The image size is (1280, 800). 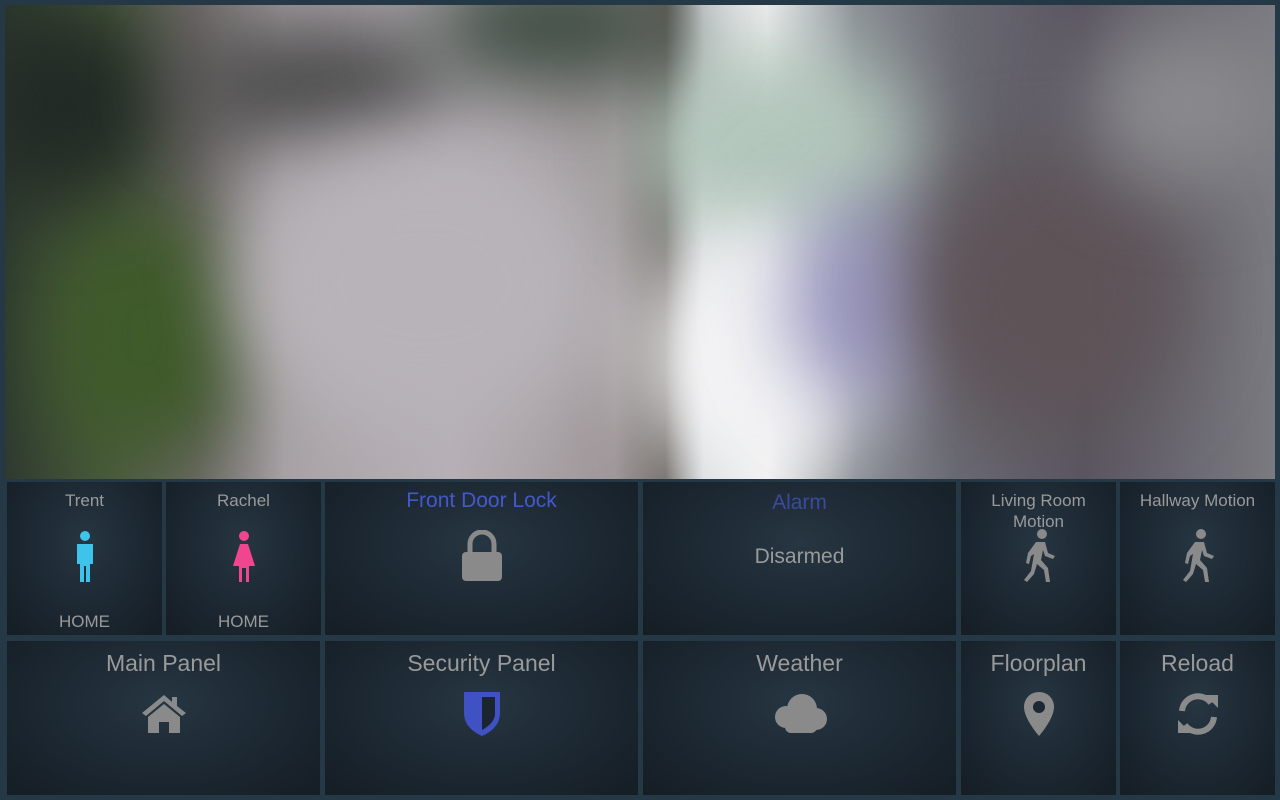 I want to click on living-room-motion-tile: Living Room Motion, so click(x=1038, y=558).